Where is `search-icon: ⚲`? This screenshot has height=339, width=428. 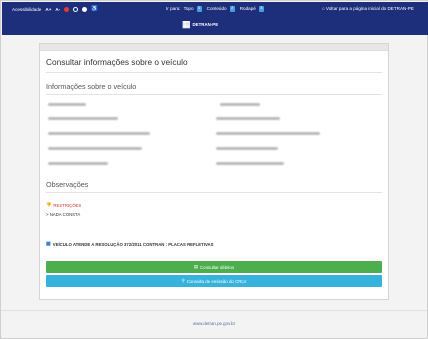
search-icon: ⚲ is located at coordinates (183, 280).